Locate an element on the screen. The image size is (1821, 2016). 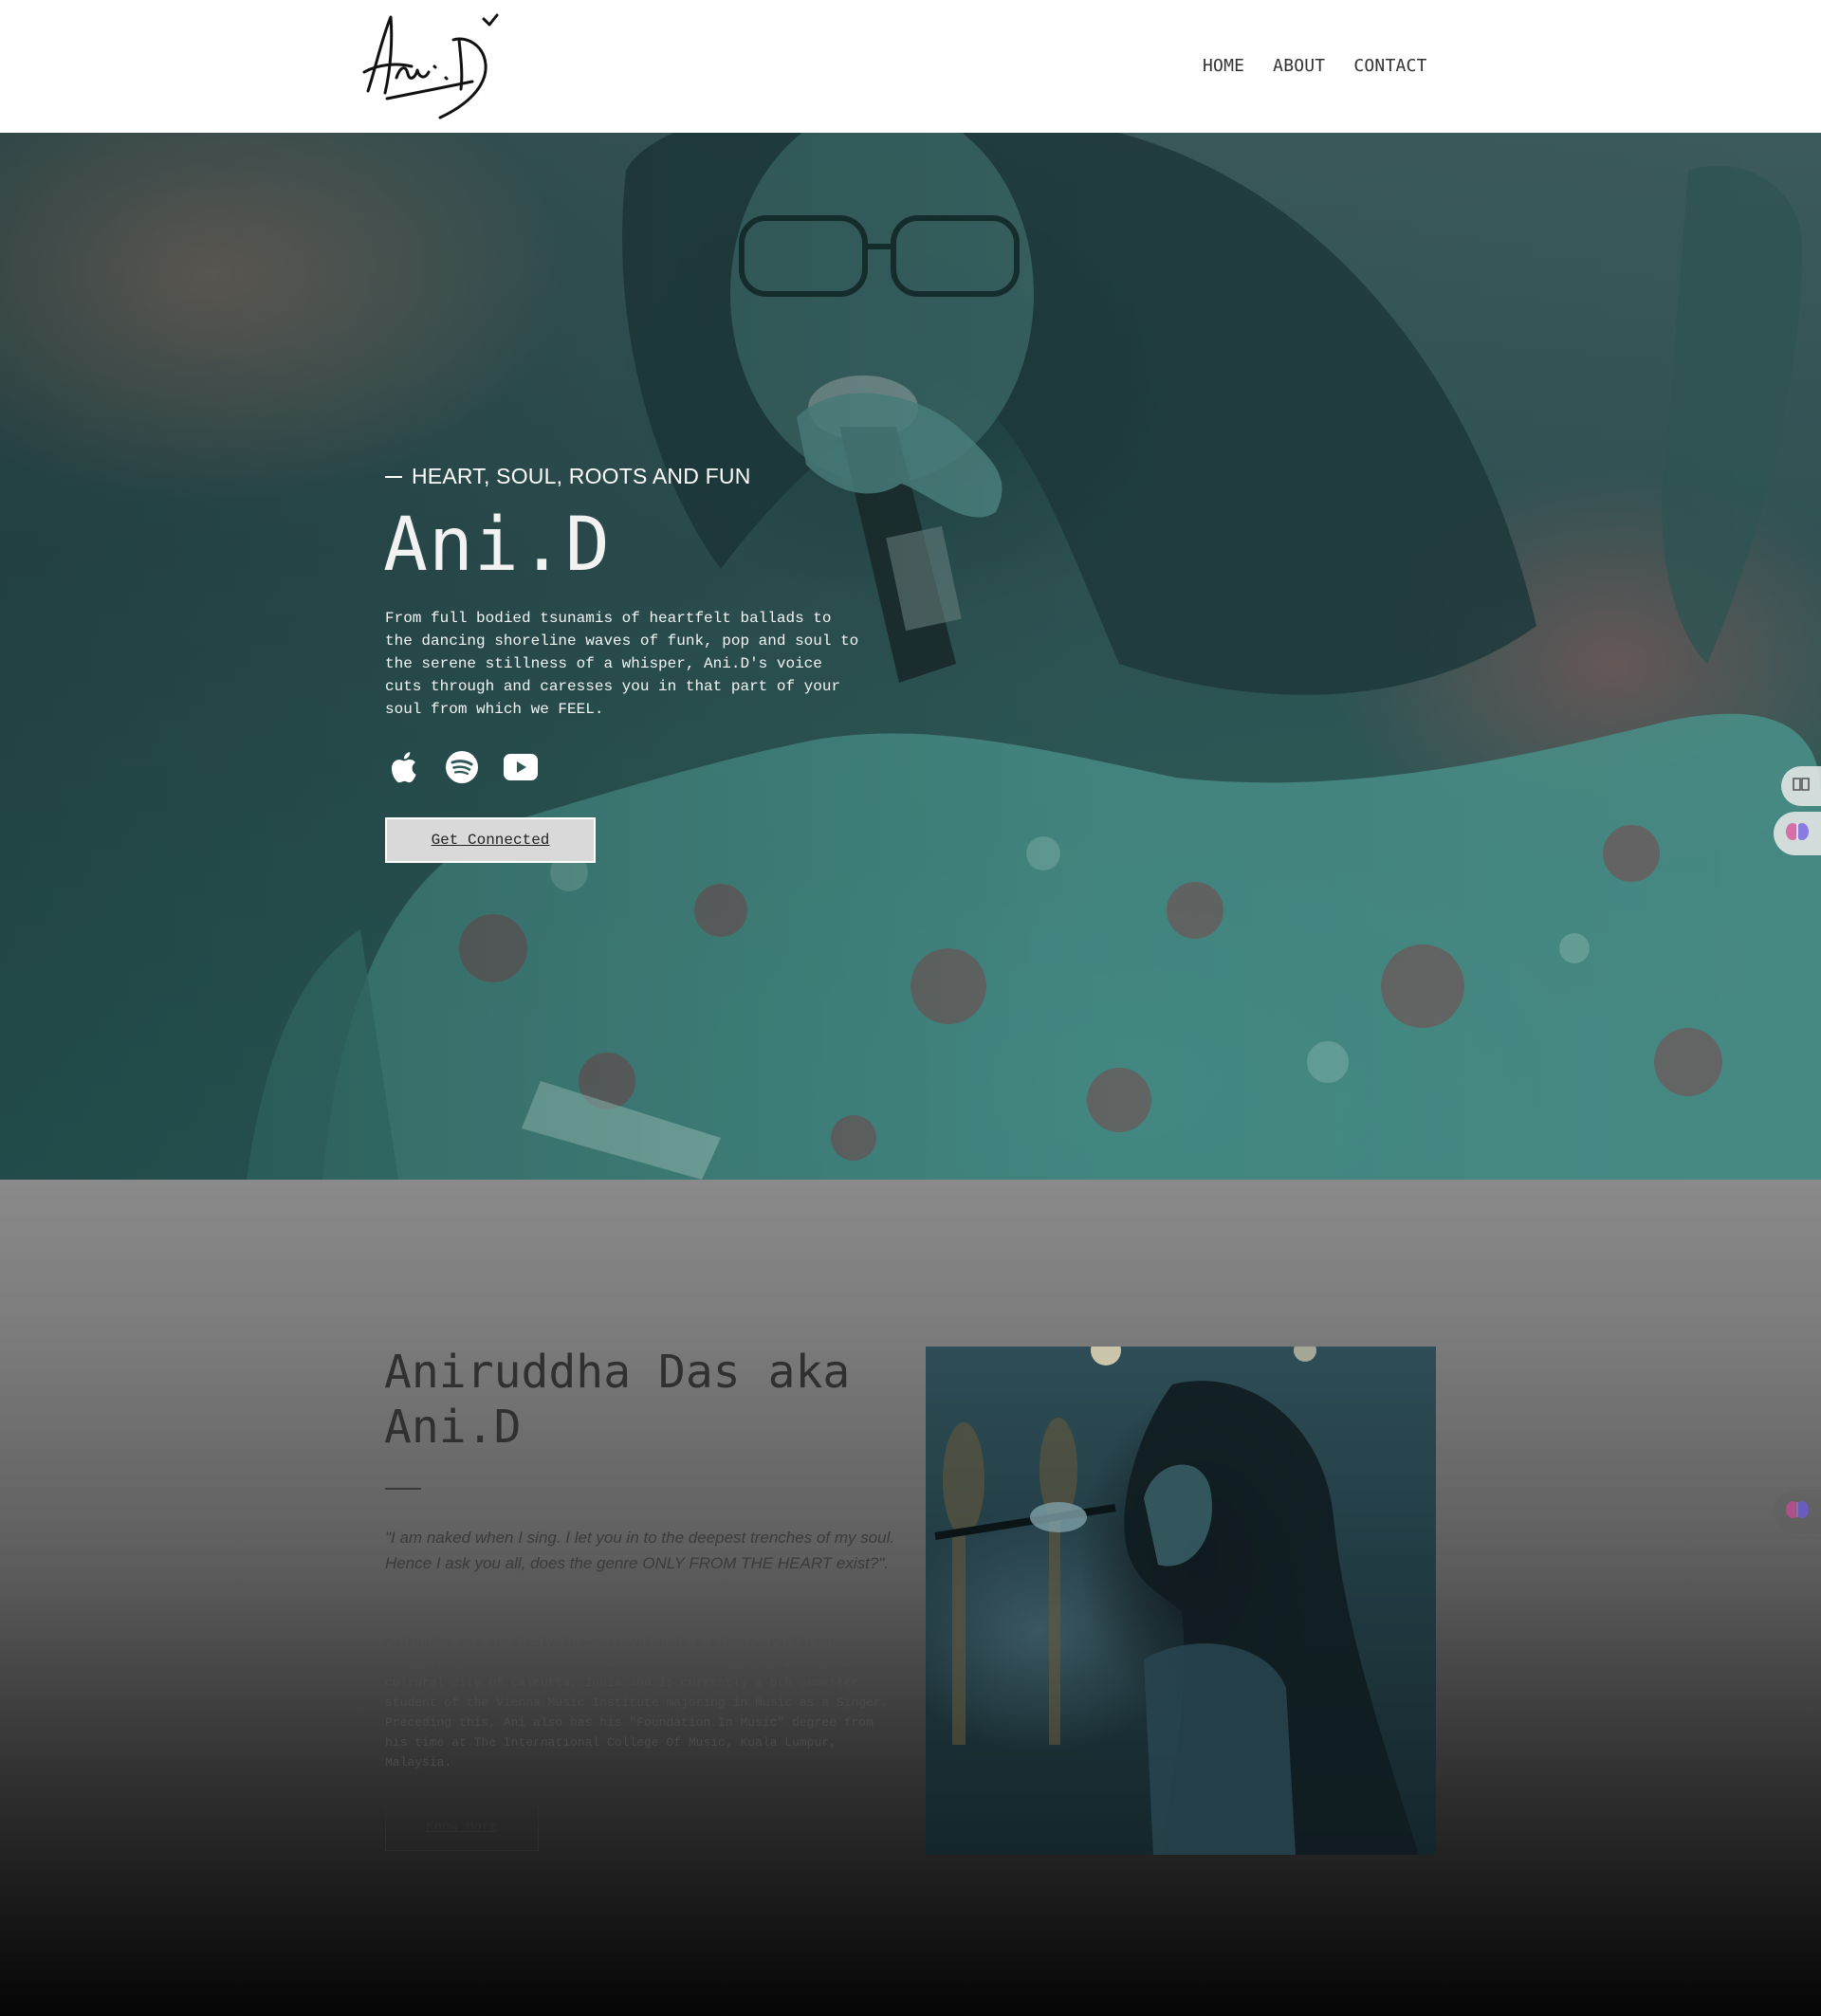
reader-widget is located at coordinates (1801, 786).